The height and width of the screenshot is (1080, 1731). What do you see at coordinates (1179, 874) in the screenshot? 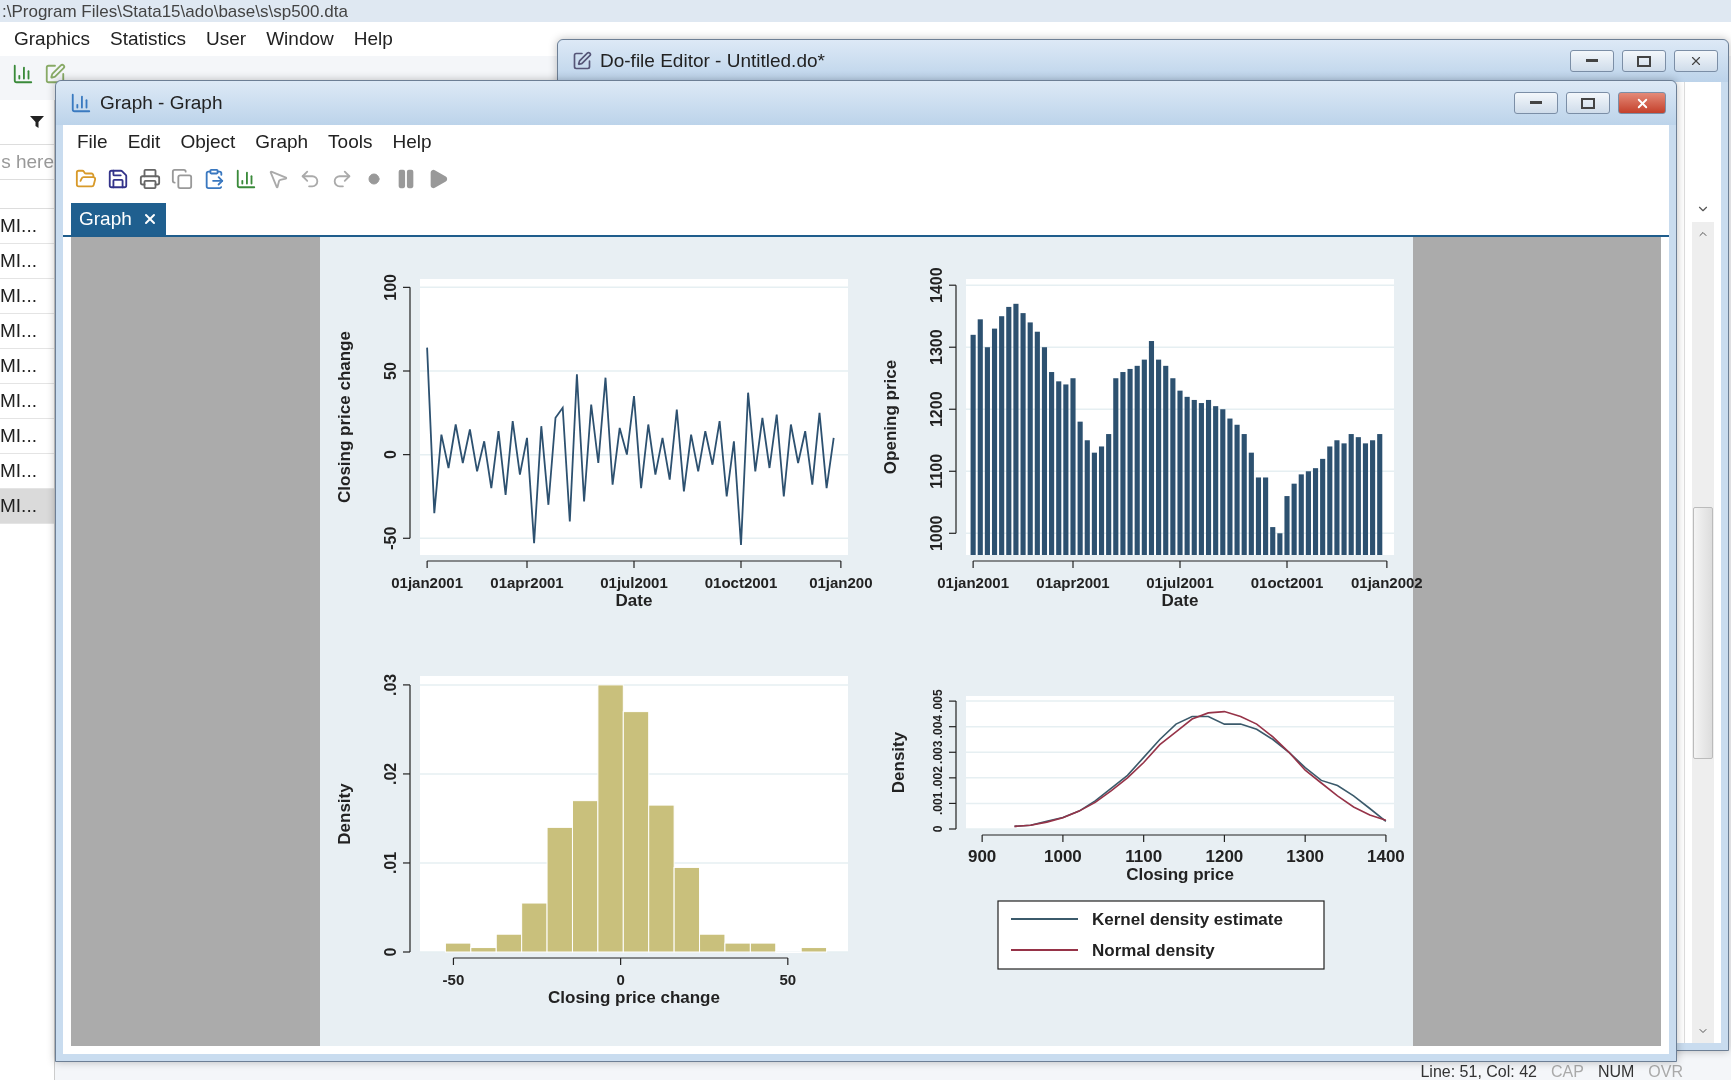
I see `axis-title: Closing price` at bounding box center [1179, 874].